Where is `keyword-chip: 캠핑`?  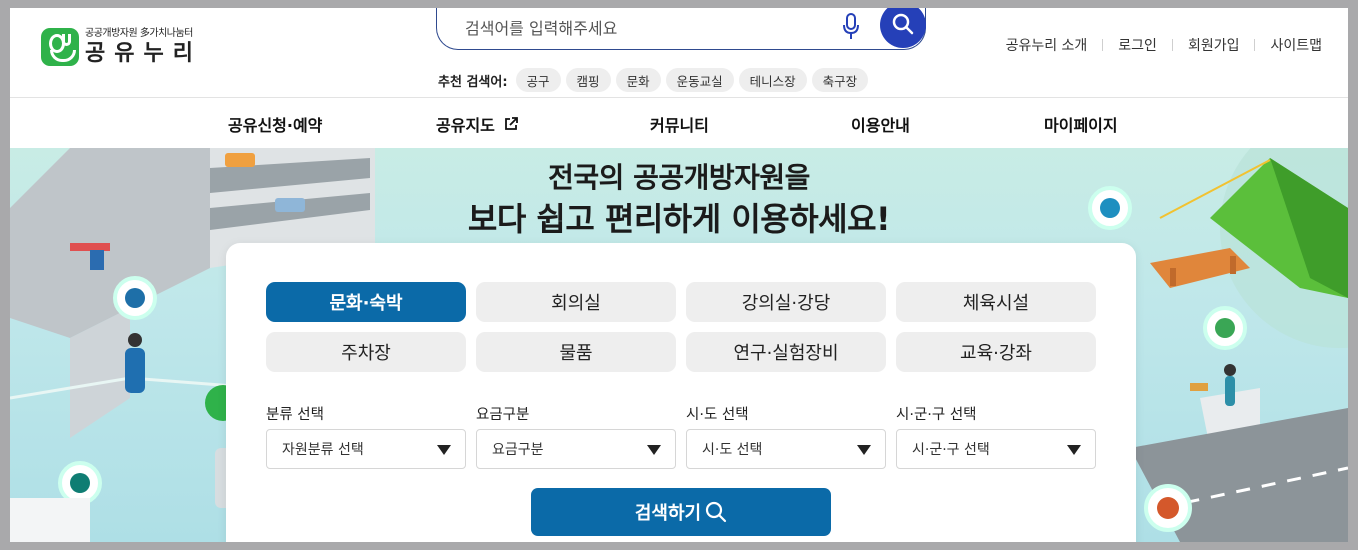
keyword-chip: 캠핑 is located at coordinates (588, 80).